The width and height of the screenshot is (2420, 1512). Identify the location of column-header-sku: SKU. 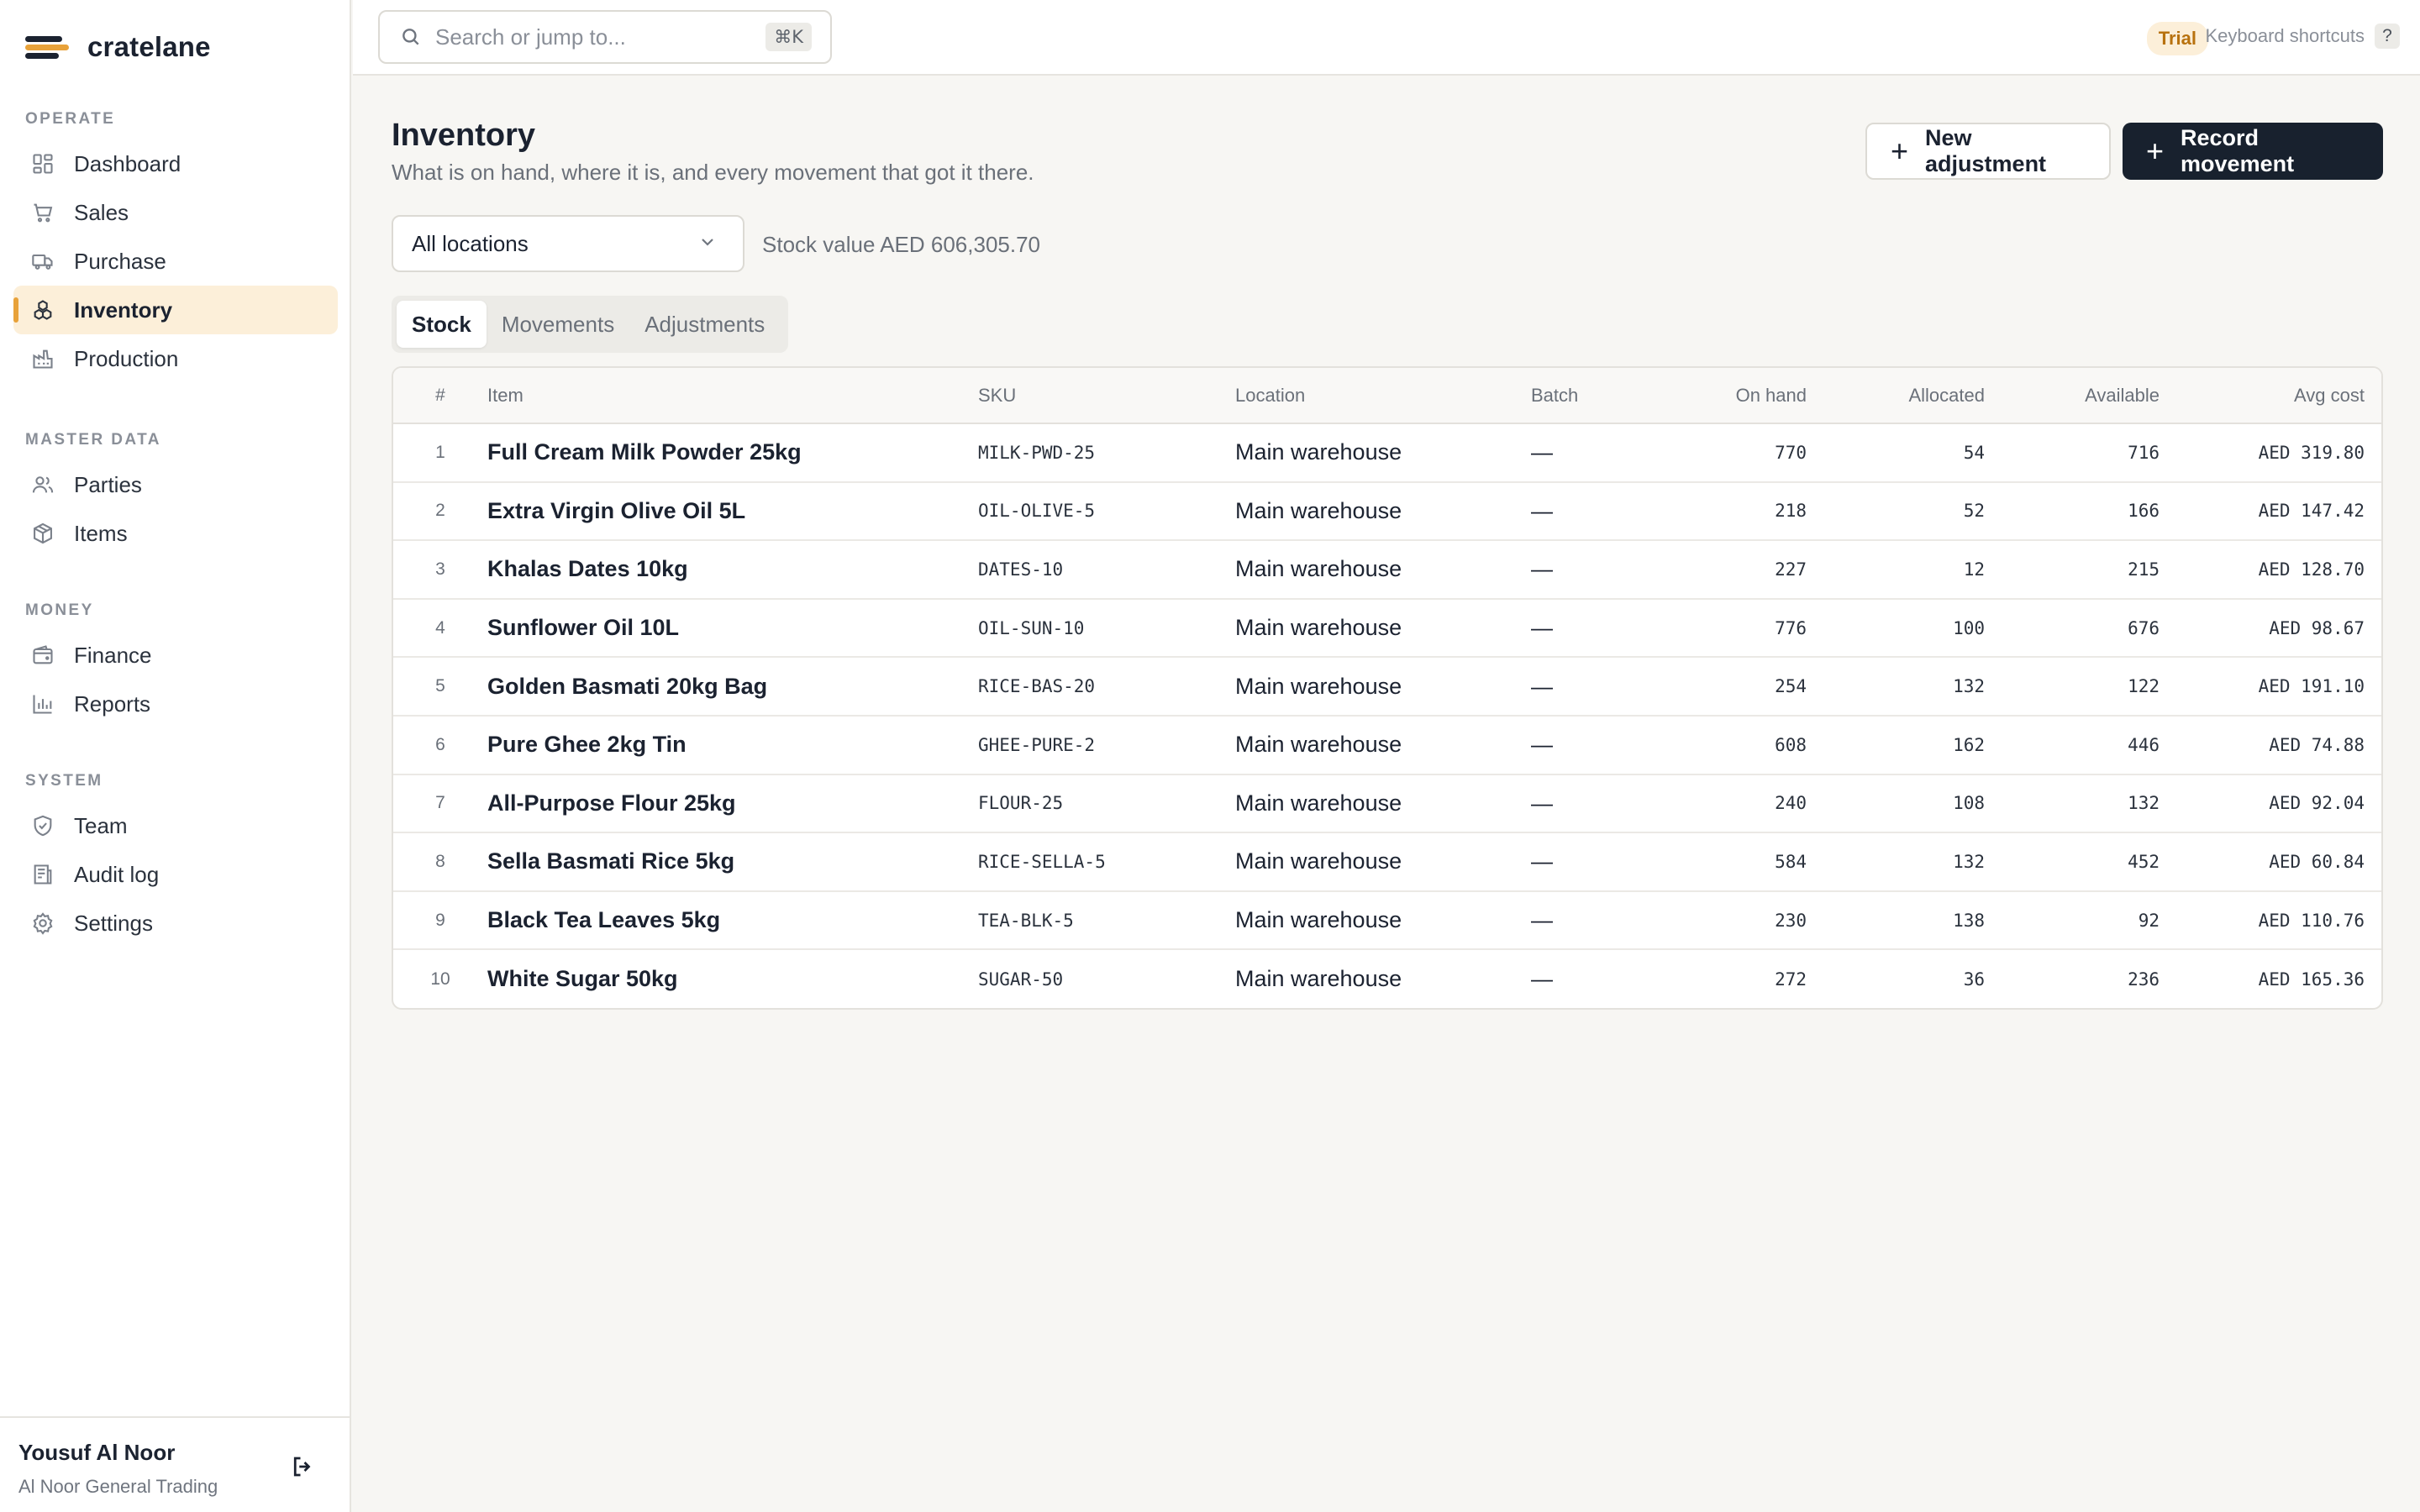
(1106, 396).